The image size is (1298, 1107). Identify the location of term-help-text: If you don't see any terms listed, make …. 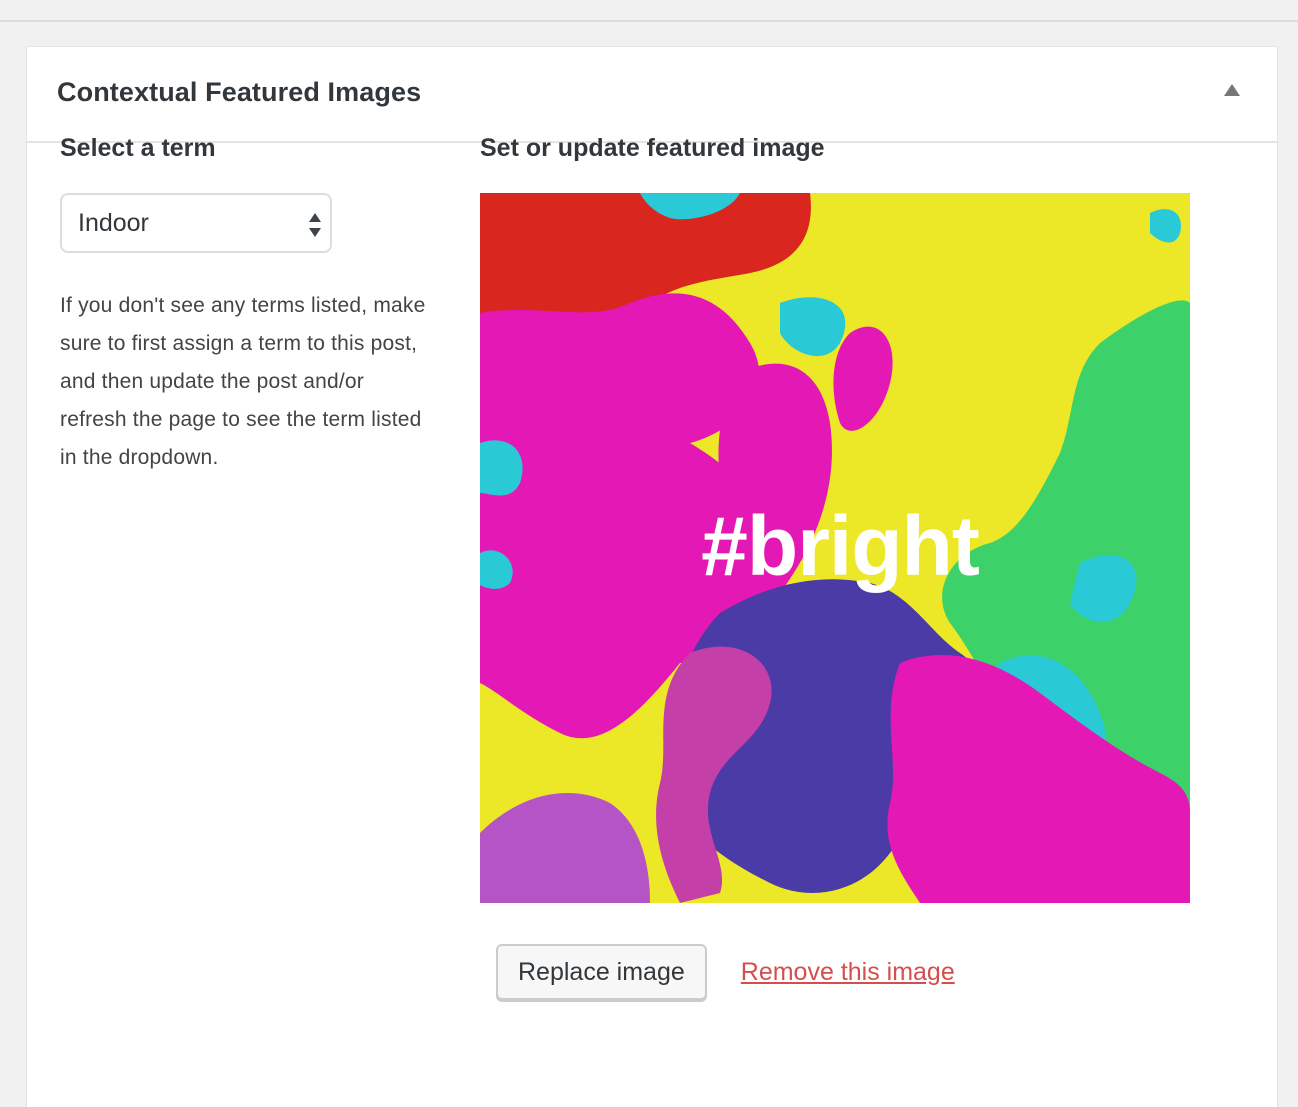
(243, 381).